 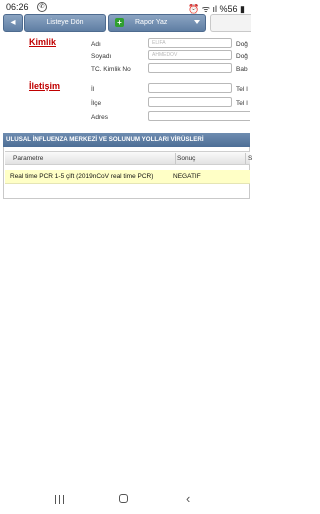 What do you see at coordinates (125, 7) in the screenshot?
I see `status-bar: 06:26 ✆ ⏰ ᯤ ıl %56 ▮` at bounding box center [125, 7].